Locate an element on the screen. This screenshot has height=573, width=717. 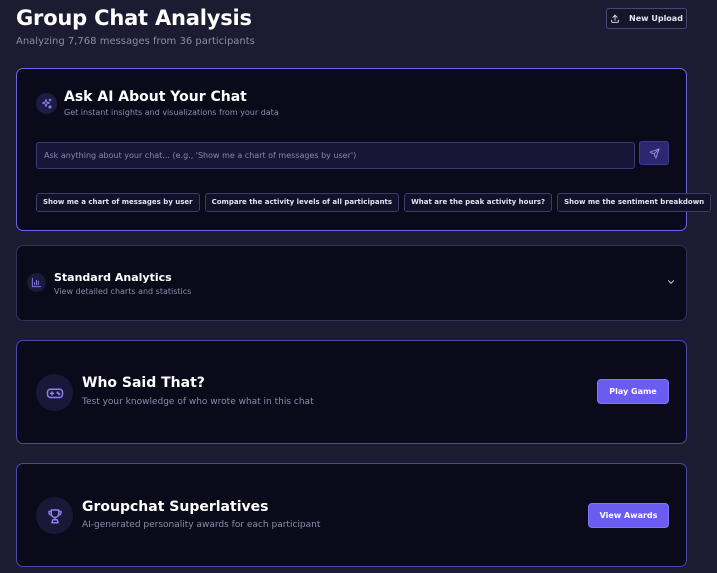
superlatives-title: Groupchat Superlatives is located at coordinates (175, 507).